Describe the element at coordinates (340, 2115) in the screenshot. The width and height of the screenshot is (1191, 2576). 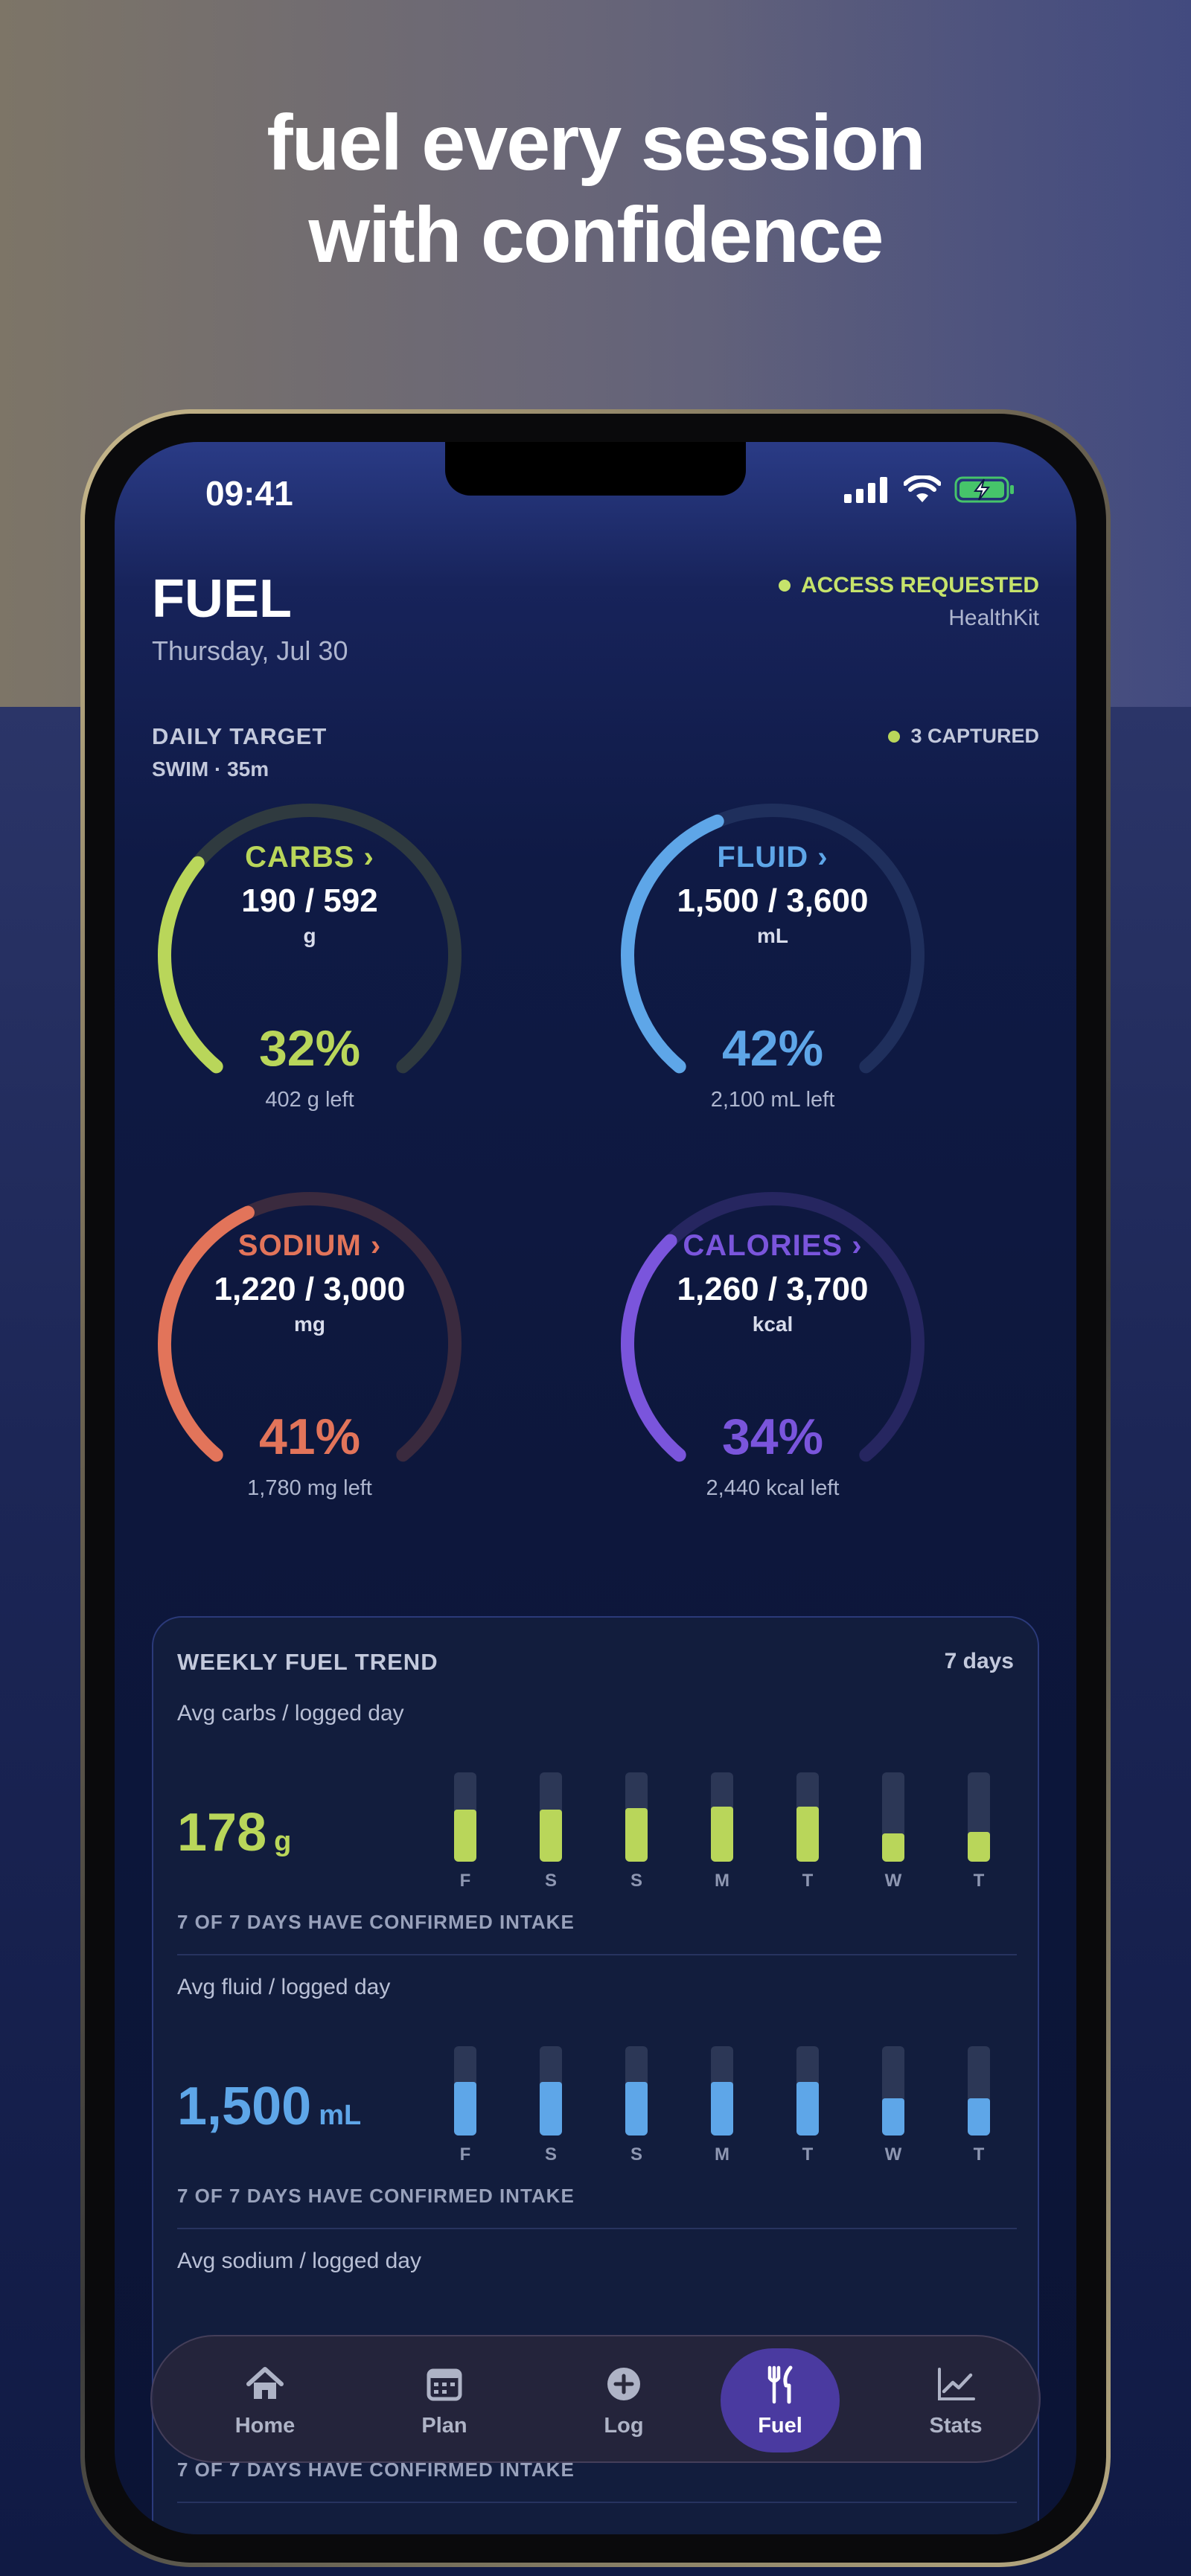
I see `trend-value-unit: mL` at that location.